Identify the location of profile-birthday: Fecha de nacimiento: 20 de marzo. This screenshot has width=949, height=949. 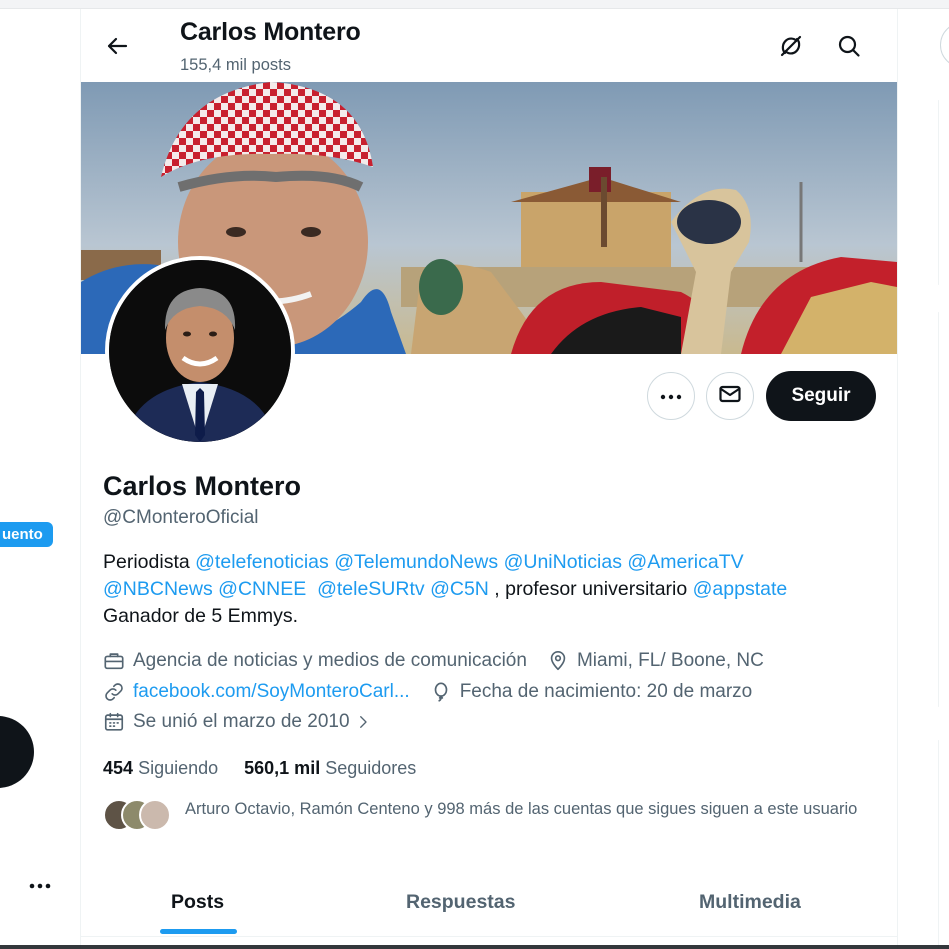
(606, 691).